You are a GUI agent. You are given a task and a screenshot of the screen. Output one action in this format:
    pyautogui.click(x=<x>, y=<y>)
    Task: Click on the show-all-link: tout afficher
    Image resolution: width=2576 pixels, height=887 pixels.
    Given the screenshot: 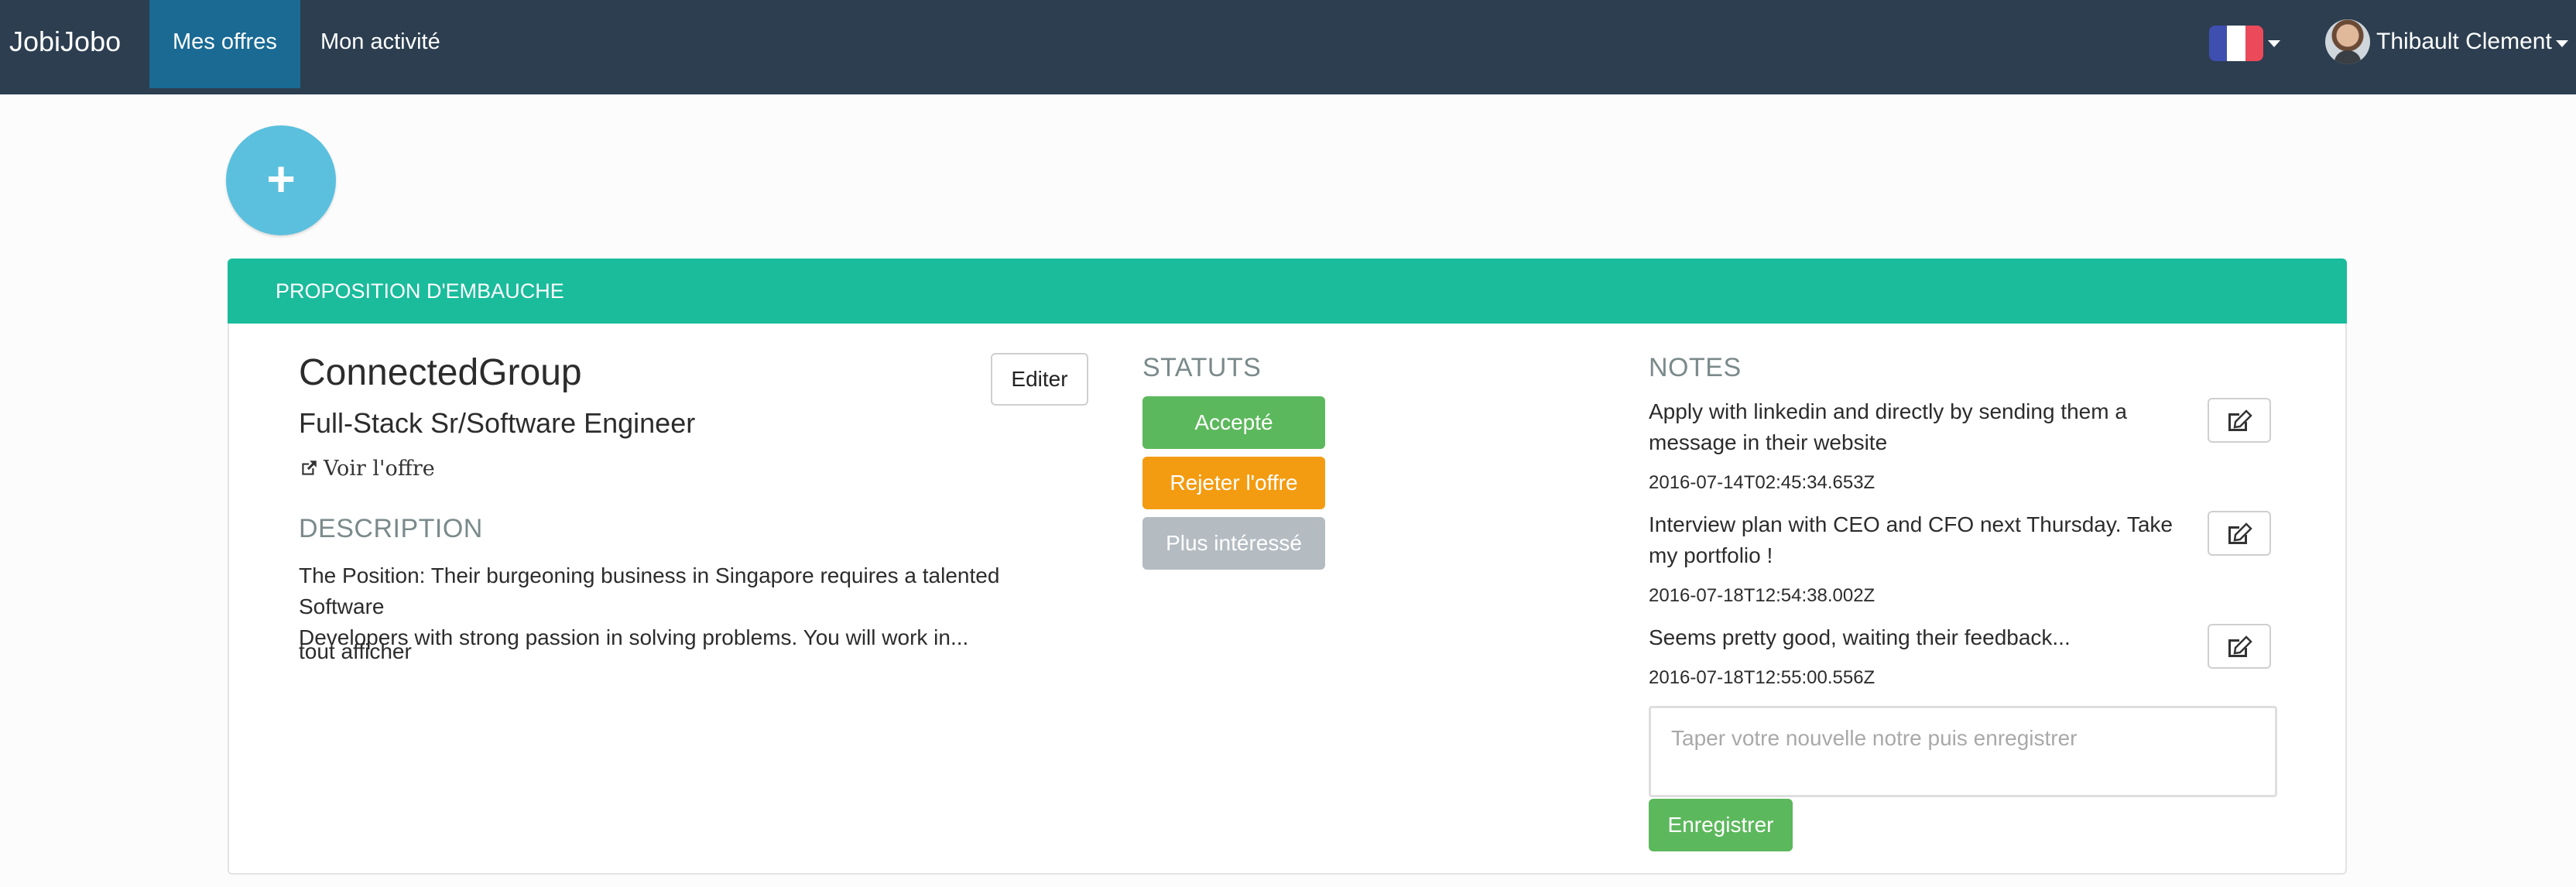 What is the action you would take?
    pyautogui.click(x=355, y=652)
    